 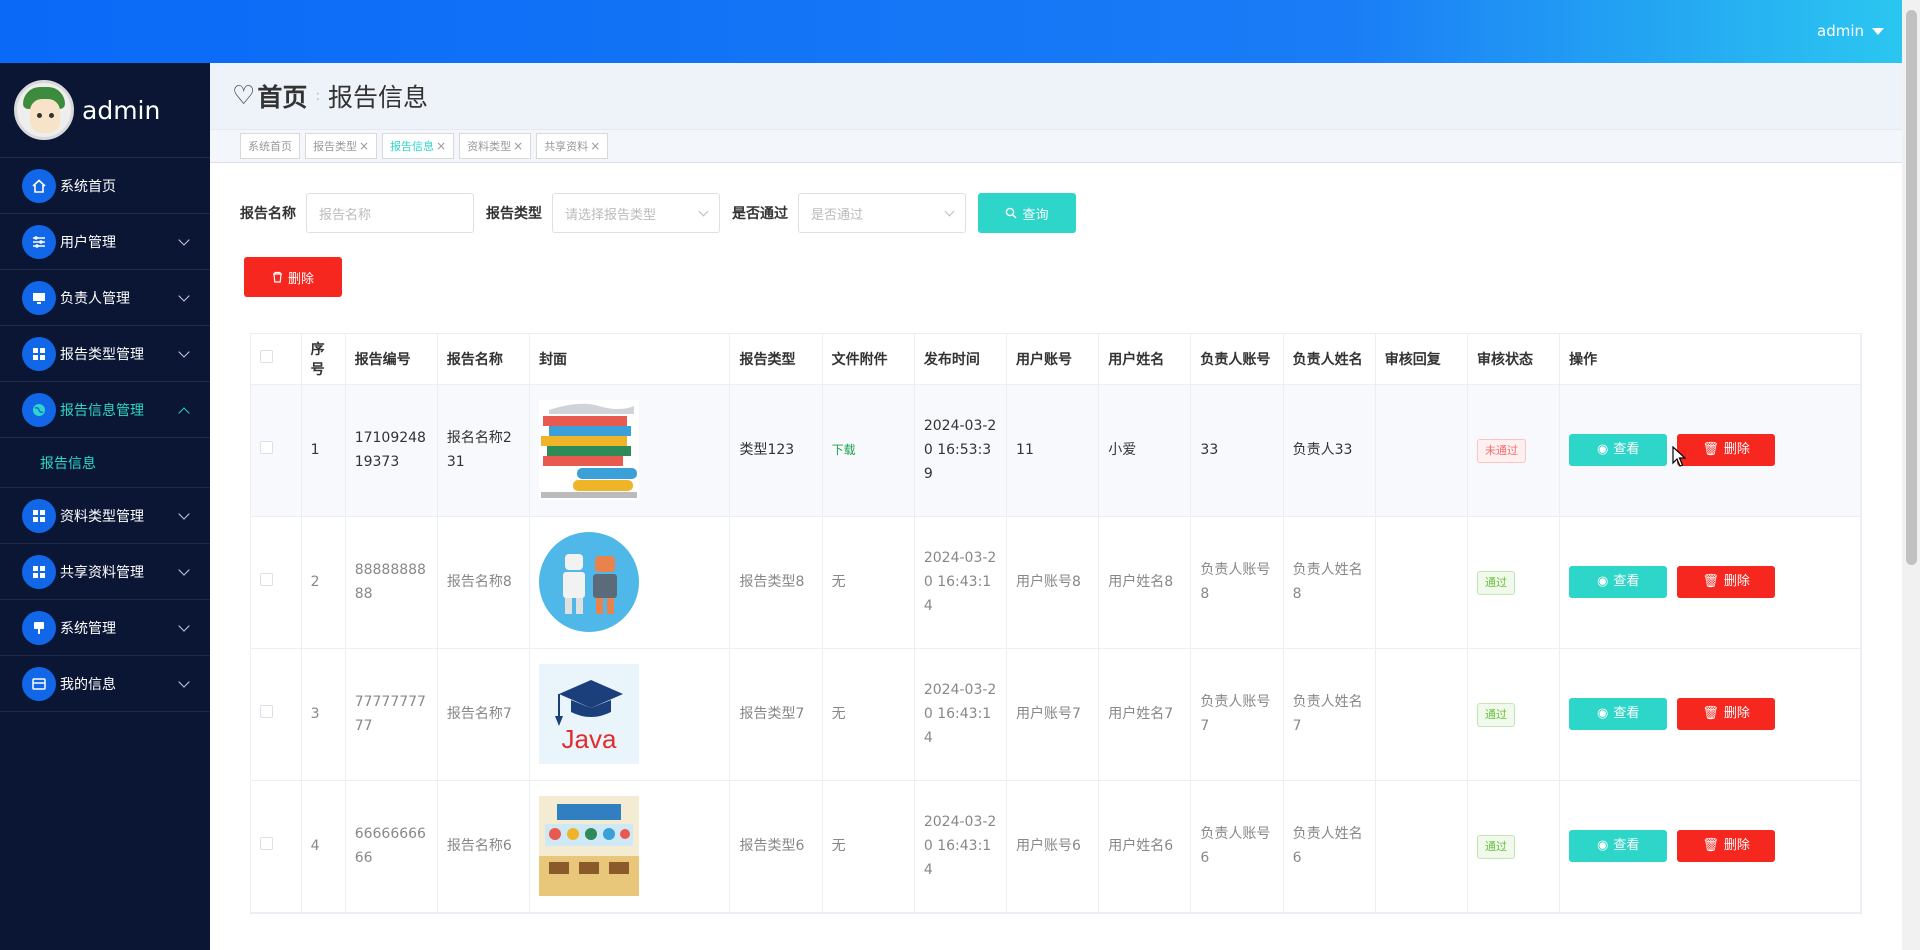 What do you see at coordinates (105, 628) in the screenshot?
I see `sidebar-item-system-management: 系统管理` at bounding box center [105, 628].